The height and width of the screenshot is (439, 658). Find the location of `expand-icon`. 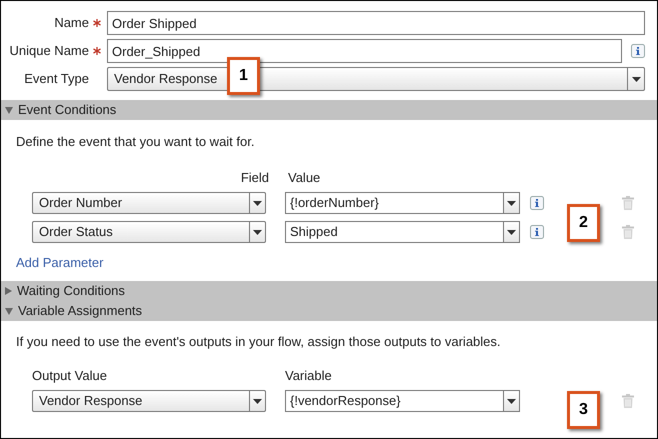

expand-icon is located at coordinates (8, 291).